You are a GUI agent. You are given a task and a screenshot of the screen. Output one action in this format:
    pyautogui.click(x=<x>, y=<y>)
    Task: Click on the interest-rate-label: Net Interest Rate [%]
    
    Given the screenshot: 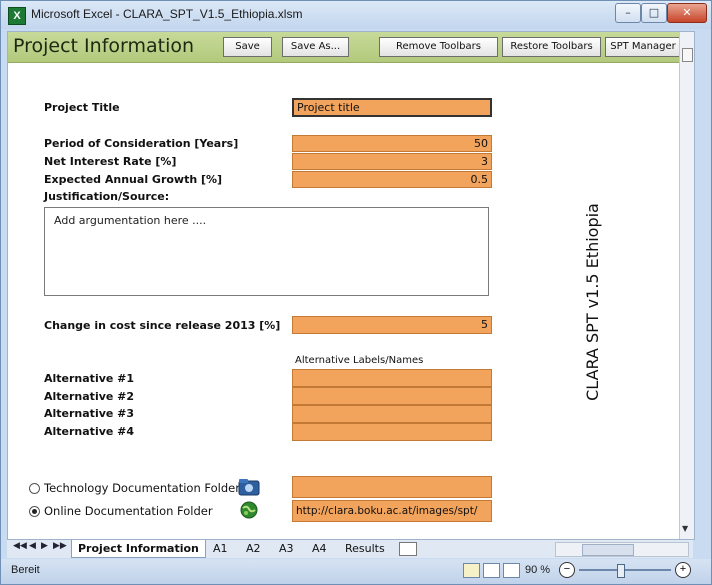 What is the action you would take?
    pyautogui.click(x=110, y=161)
    